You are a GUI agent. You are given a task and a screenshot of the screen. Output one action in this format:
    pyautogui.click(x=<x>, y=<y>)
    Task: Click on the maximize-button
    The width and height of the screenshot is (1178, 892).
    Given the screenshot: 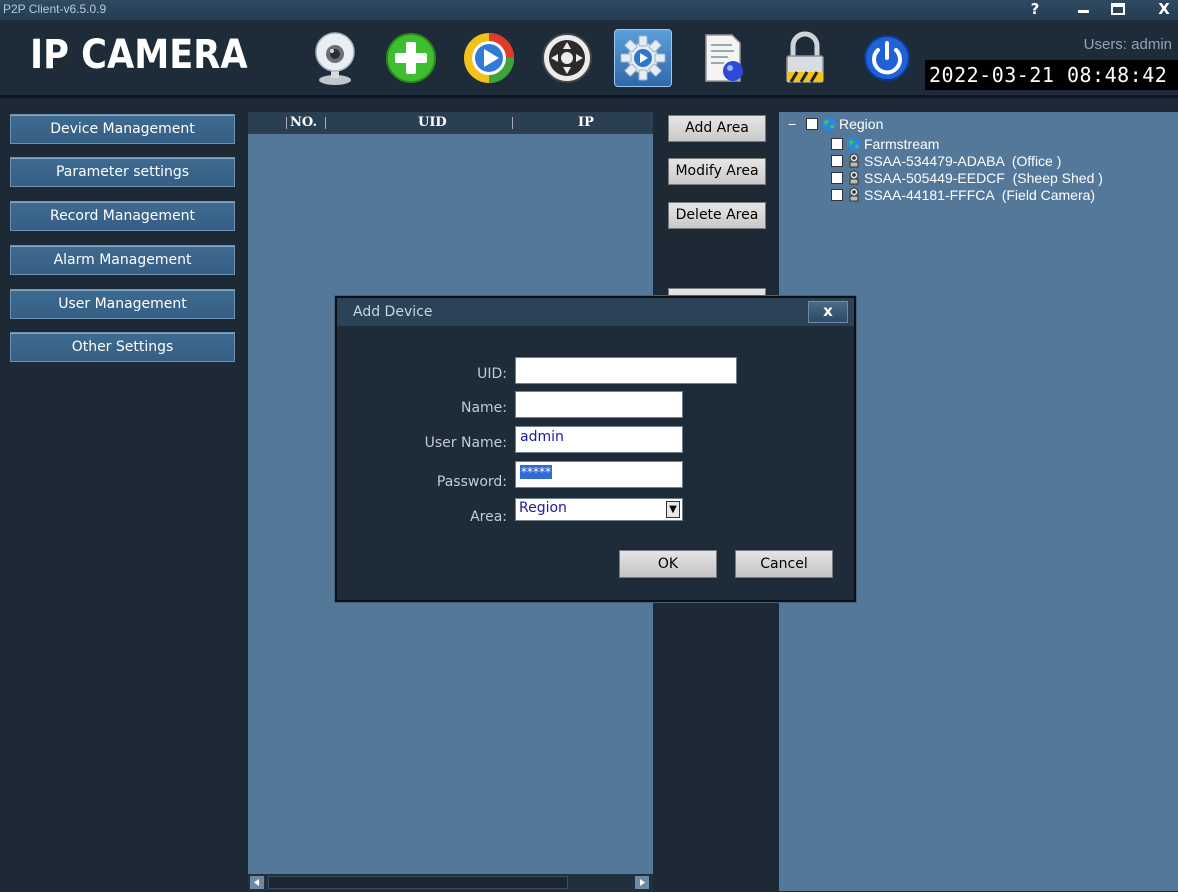 What is the action you would take?
    pyautogui.click(x=1118, y=10)
    